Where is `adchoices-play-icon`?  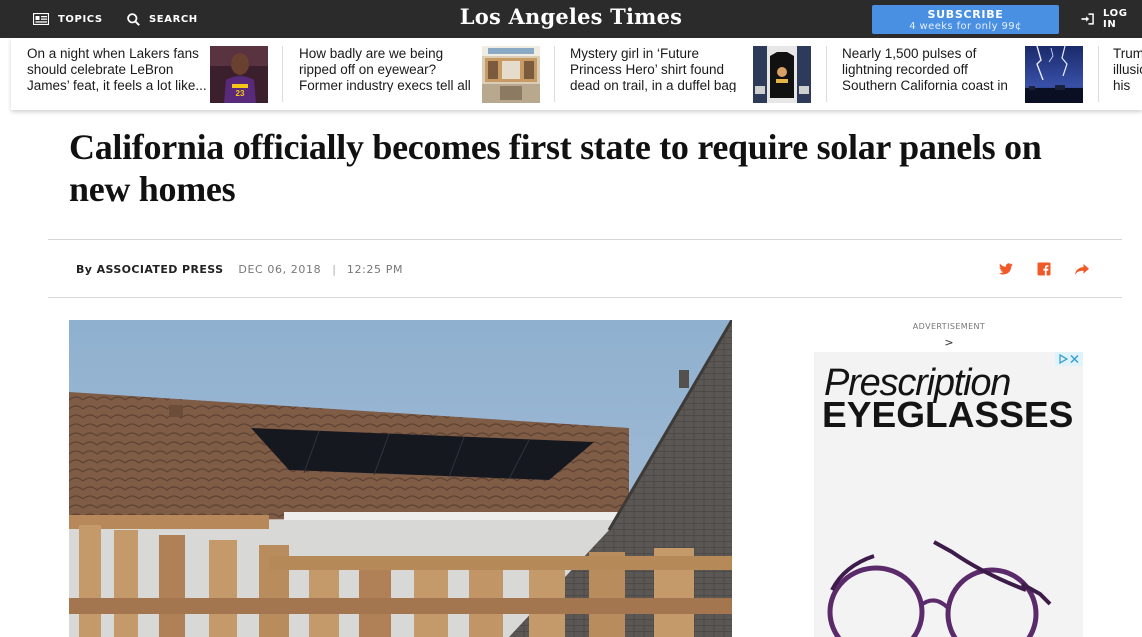
adchoices-play-icon is located at coordinates (1063, 359).